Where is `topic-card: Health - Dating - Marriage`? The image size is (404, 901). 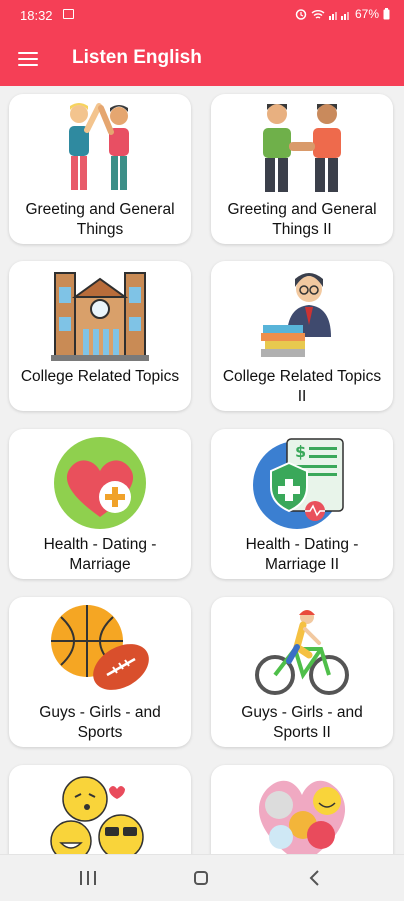 topic-card: Health - Dating - Marriage is located at coordinates (100, 504).